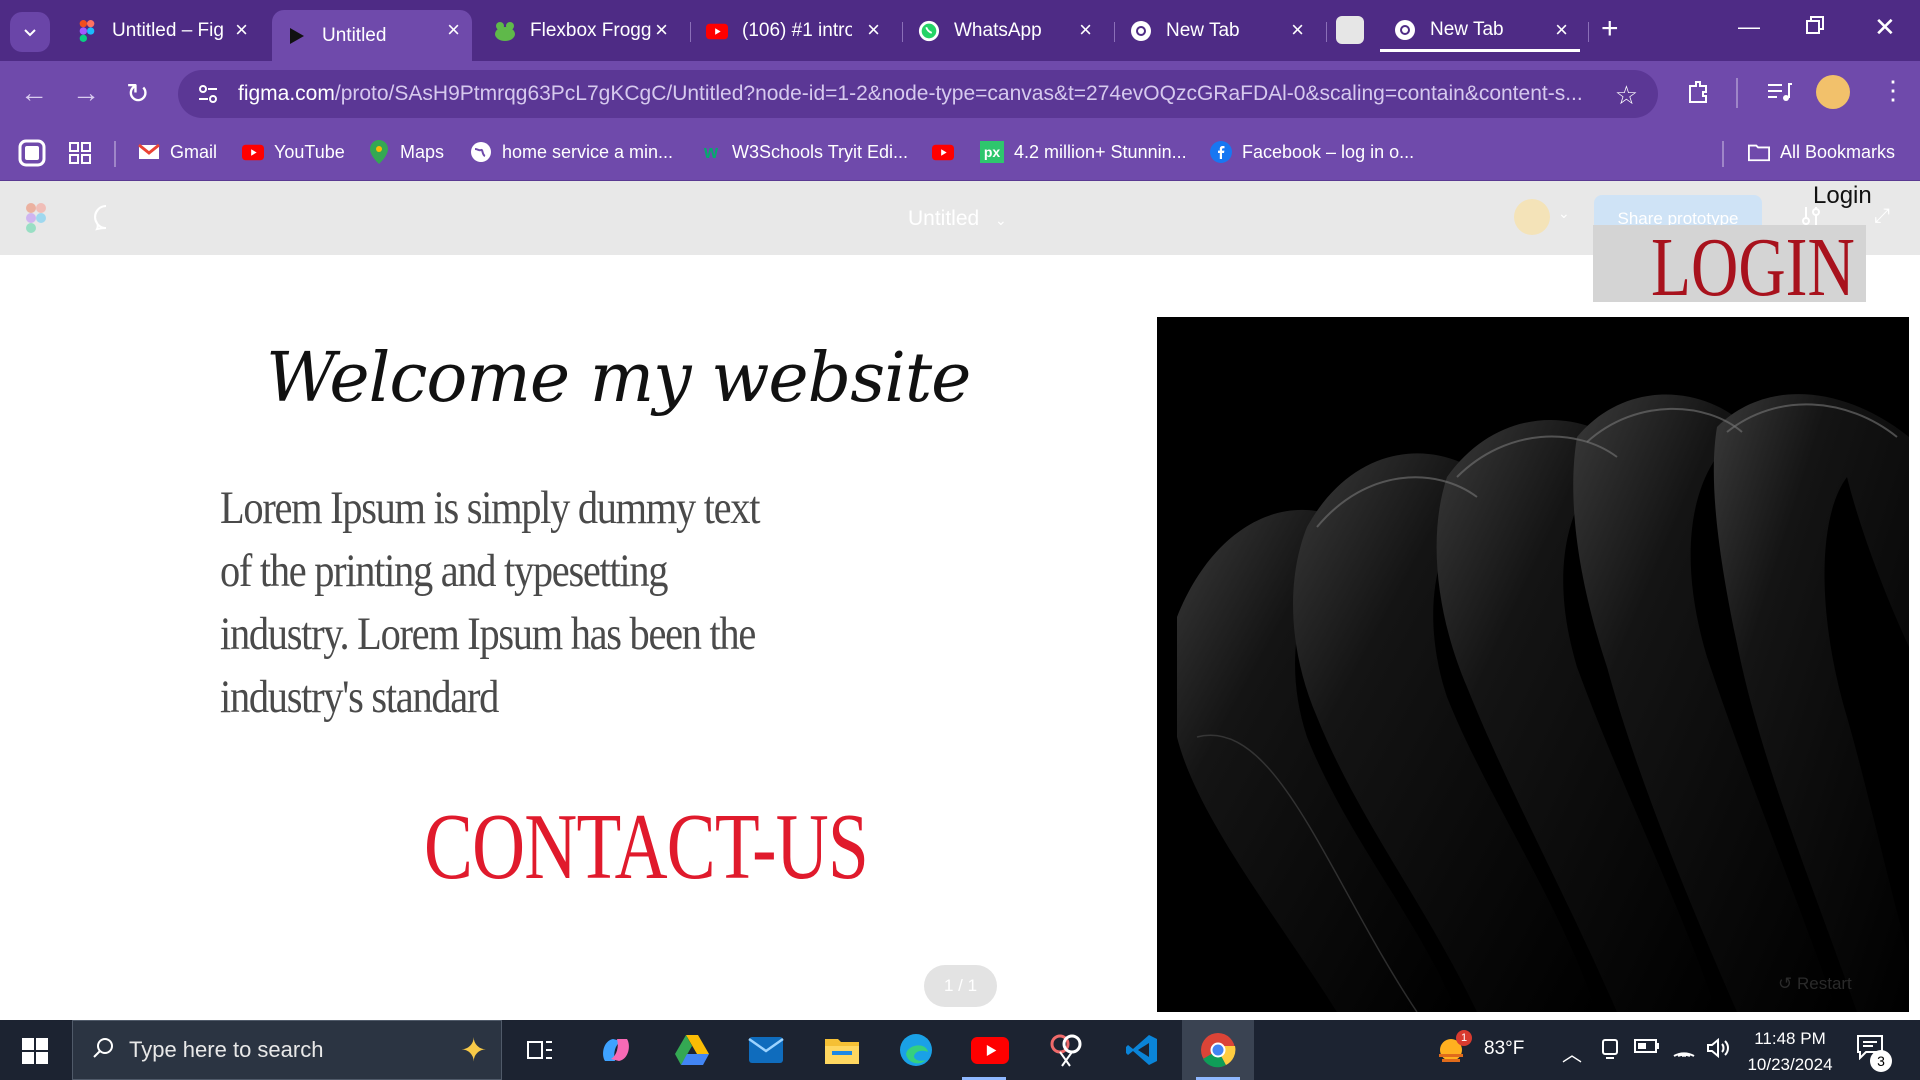 The image size is (1920, 1080). I want to click on restore-icon, so click(1815, 27).